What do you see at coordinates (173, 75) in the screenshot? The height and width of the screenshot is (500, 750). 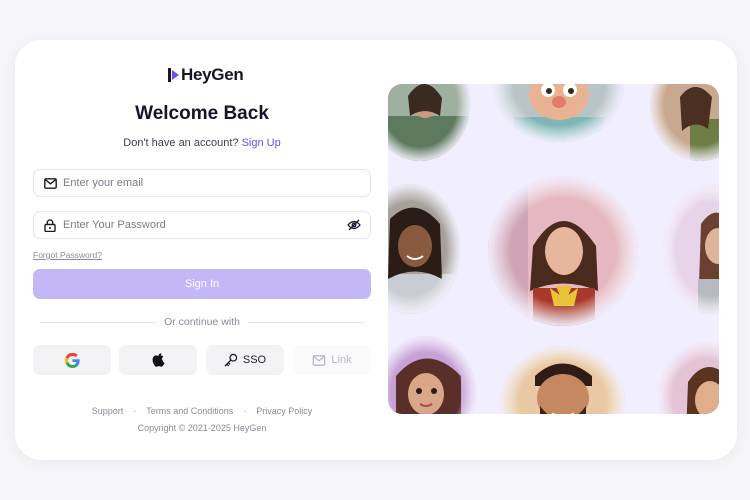 I see `heygen-logo-icon` at bounding box center [173, 75].